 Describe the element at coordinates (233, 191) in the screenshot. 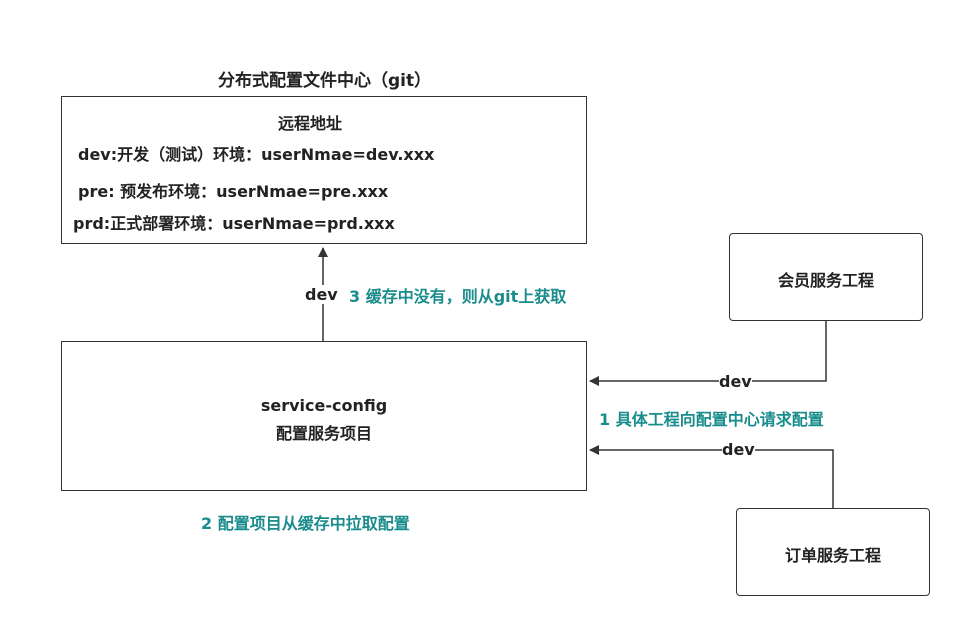

I see `env-line-pre: pre: 预发布环境：userNmae=pre.xxx` at that location.